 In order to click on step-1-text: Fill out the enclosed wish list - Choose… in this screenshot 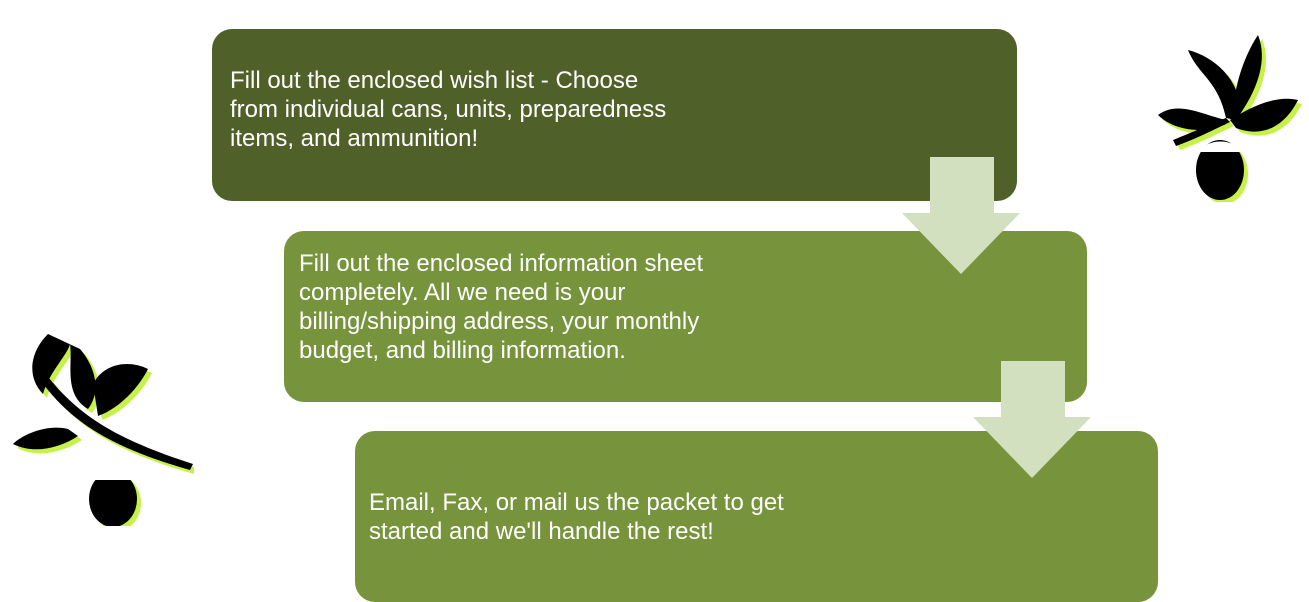, I will do `click(448, 109)`.